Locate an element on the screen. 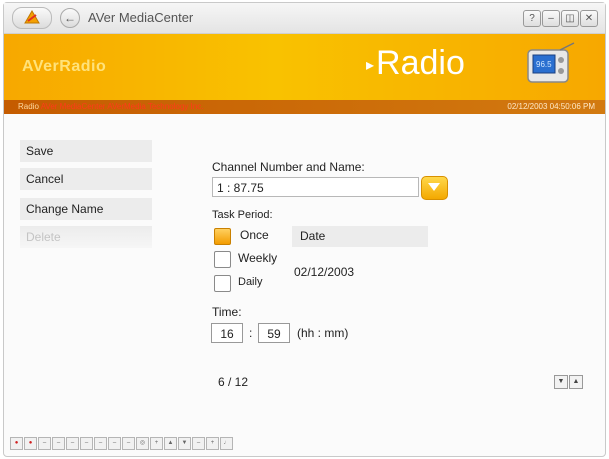 The height and width of the screenshot is (459, 609). arrow-down-icon: ▼ is located at coordinates (561, 381).